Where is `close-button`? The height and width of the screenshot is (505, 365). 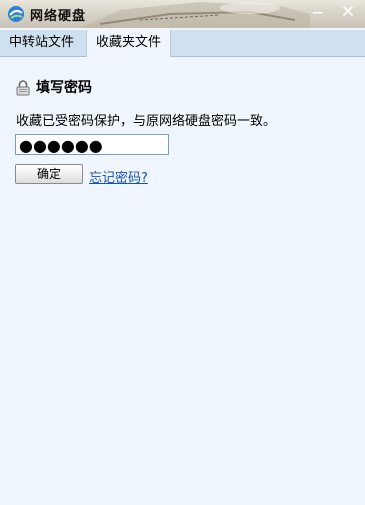 close-button is located at coordinates (348, 11).